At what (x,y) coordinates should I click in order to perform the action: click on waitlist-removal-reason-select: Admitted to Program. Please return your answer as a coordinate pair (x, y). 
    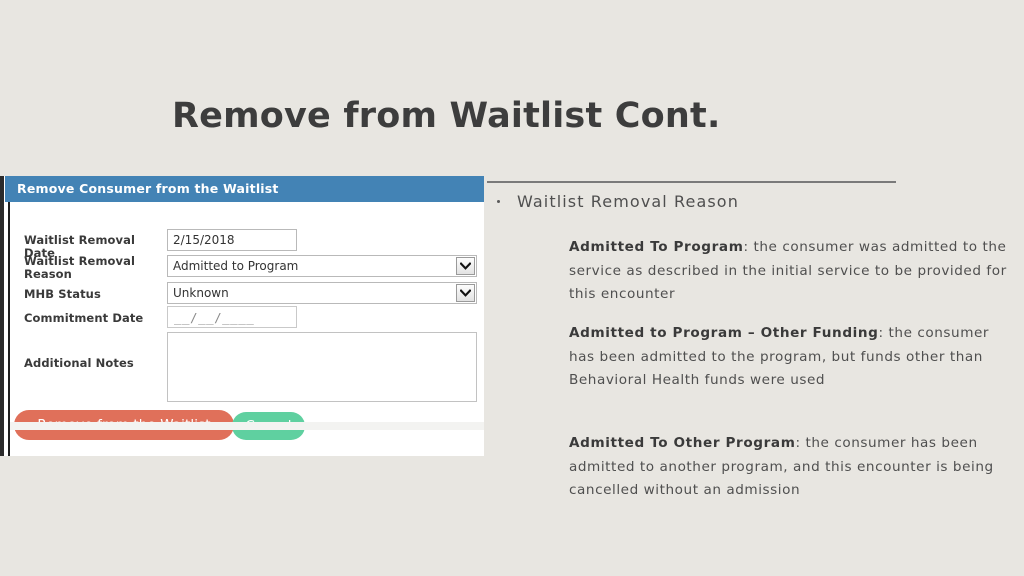
    Looking at the image, I should click on (322, 266).